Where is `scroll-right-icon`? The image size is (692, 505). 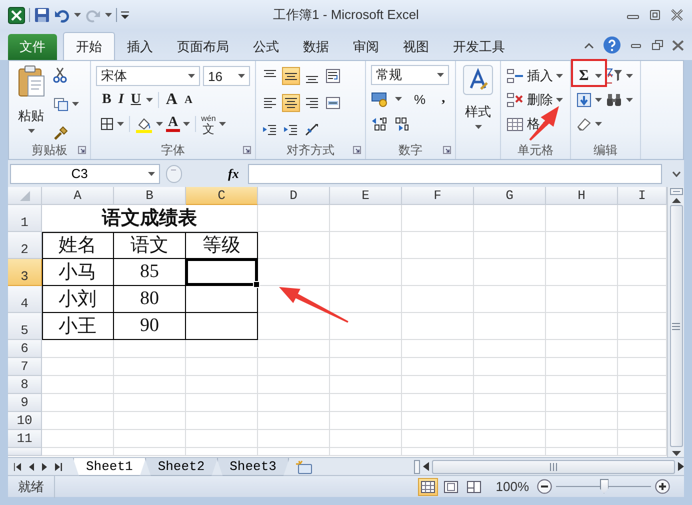 scroll-right-icon is located at coordinates (681, 466).